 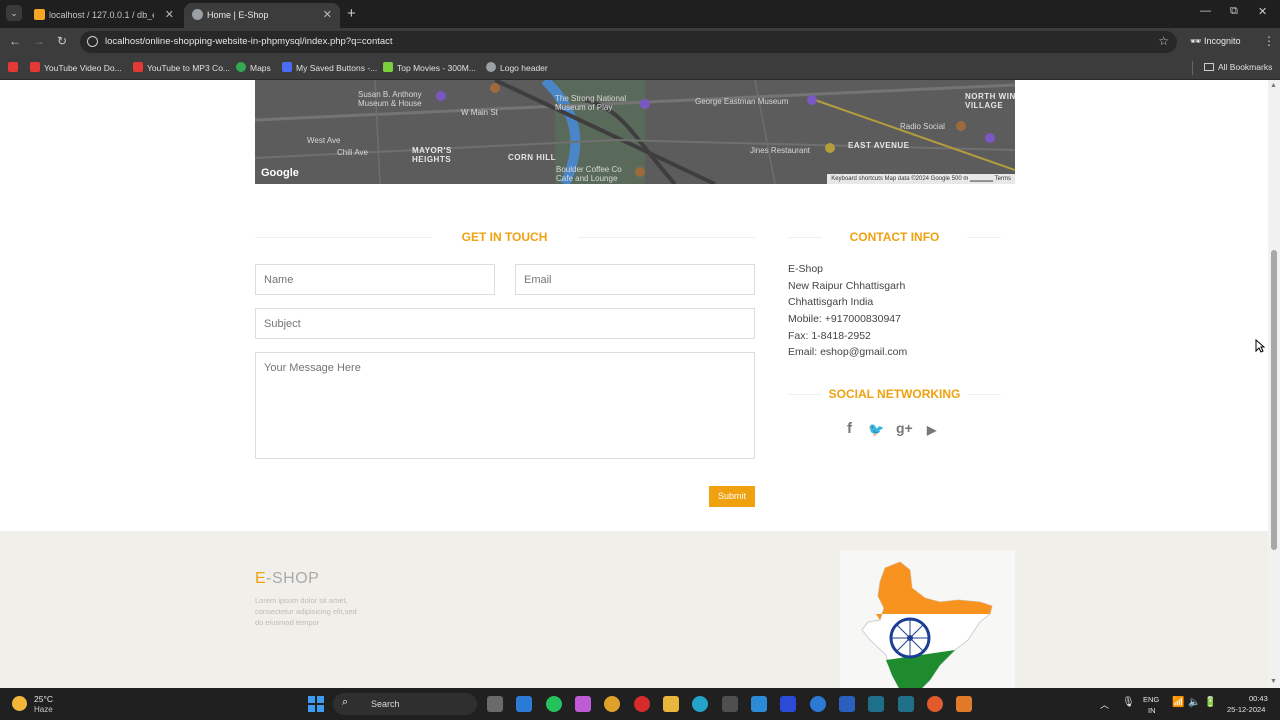 I want to click on message-textarea, so click(x=505, y=405).